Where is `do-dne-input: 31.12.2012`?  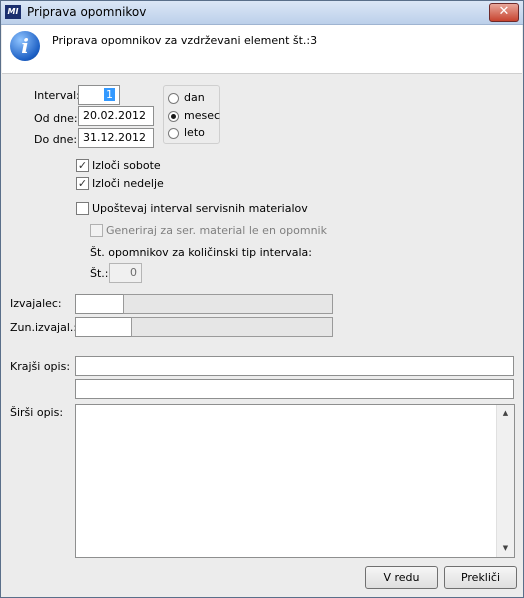
do-dne-input: 31.12.2012 is located at coordinates (116, 138).